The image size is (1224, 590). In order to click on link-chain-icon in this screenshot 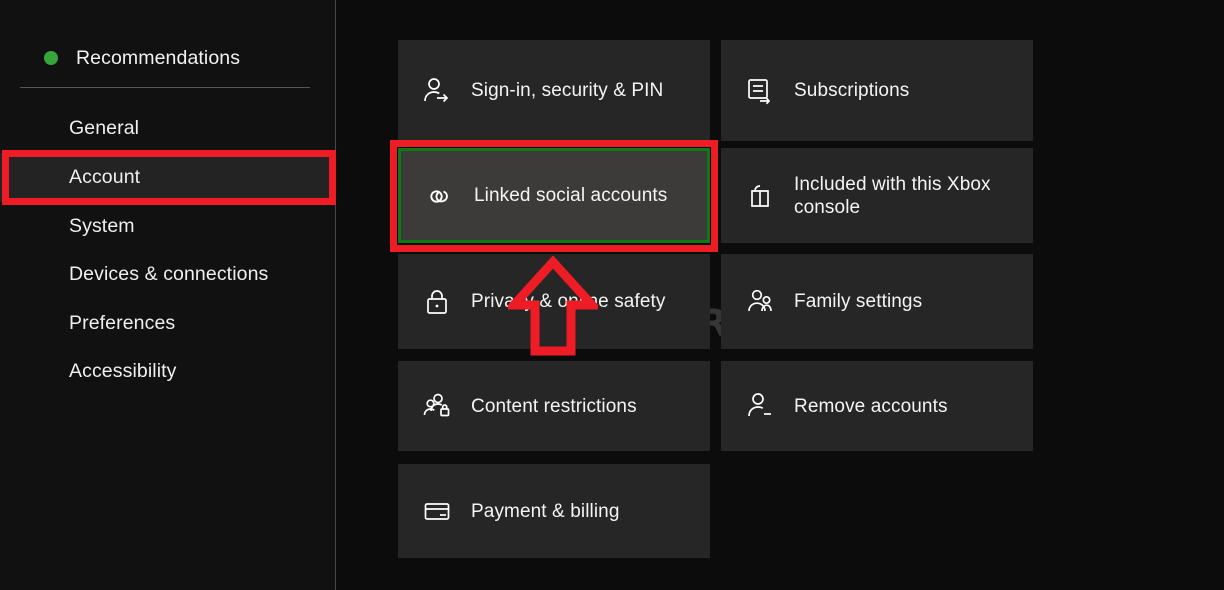, I will do `click(440, 196)`.